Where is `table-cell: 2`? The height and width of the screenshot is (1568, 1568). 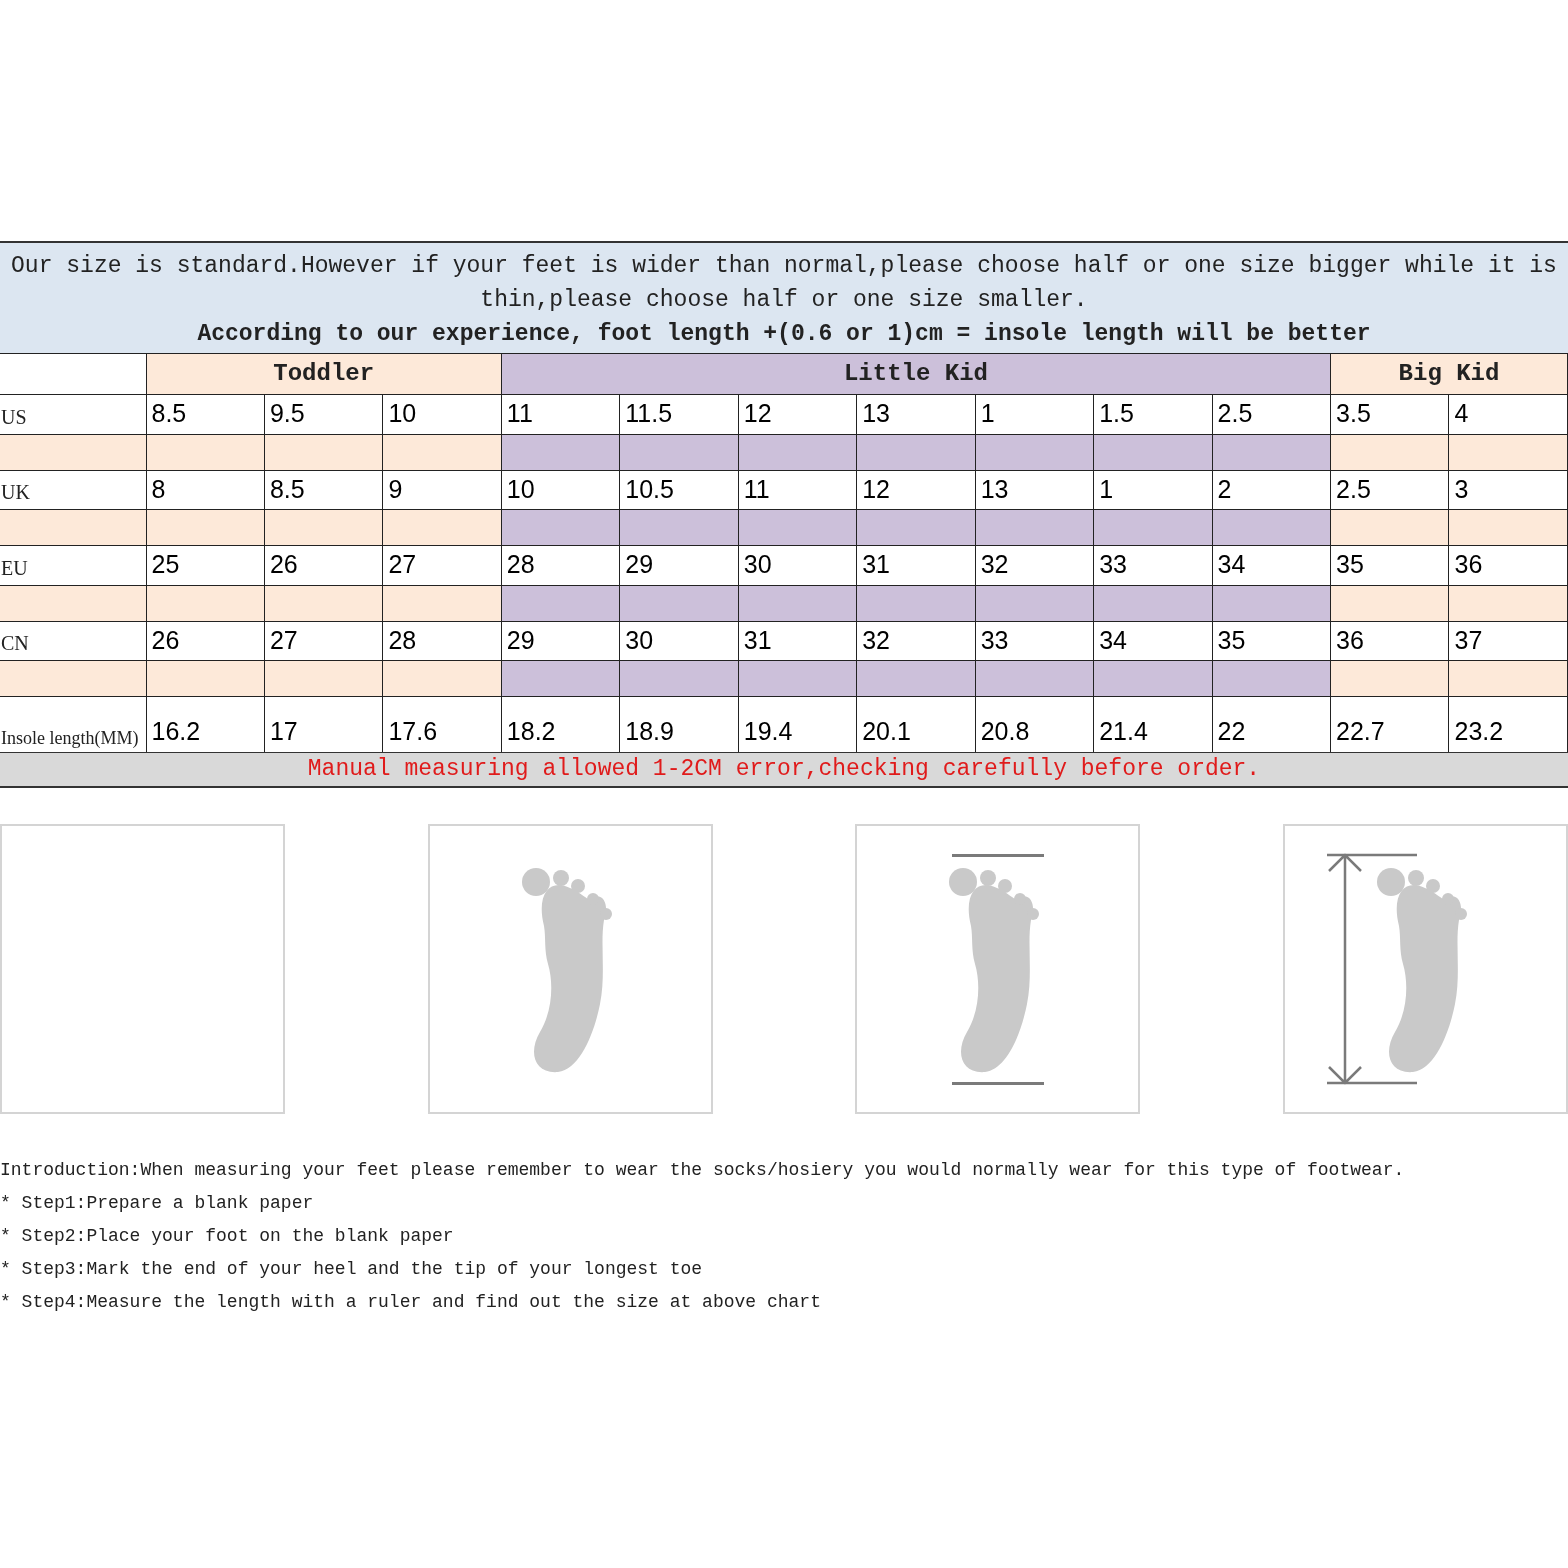 table-cell: 2 is located at coordinates (1271, 490).